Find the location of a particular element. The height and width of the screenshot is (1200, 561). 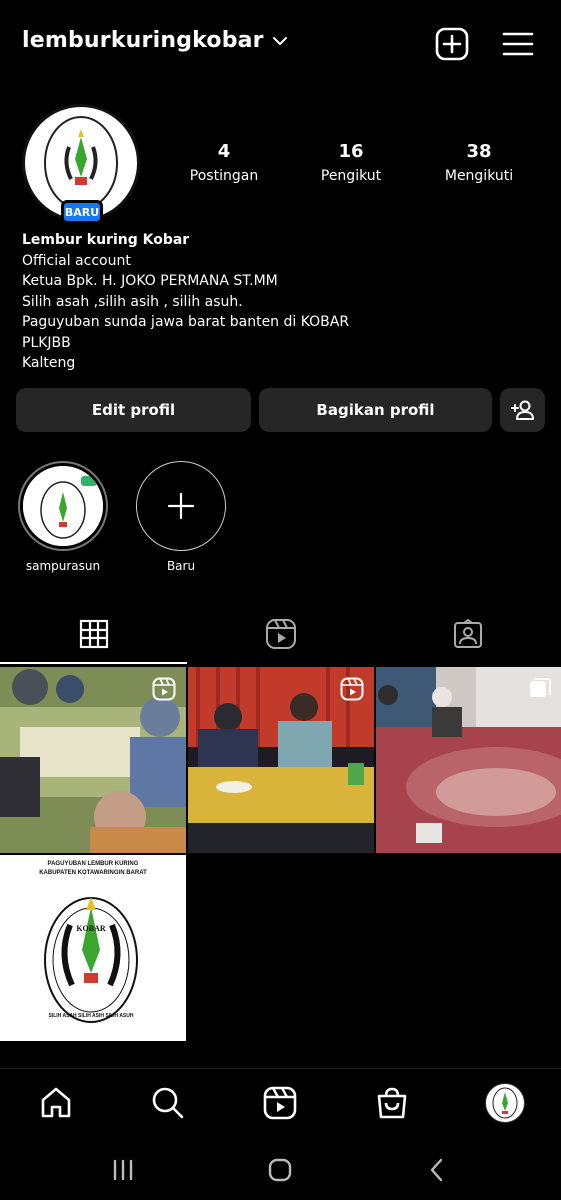

stat-followers: 16 Pengikut is located at coordinates (351, 162).